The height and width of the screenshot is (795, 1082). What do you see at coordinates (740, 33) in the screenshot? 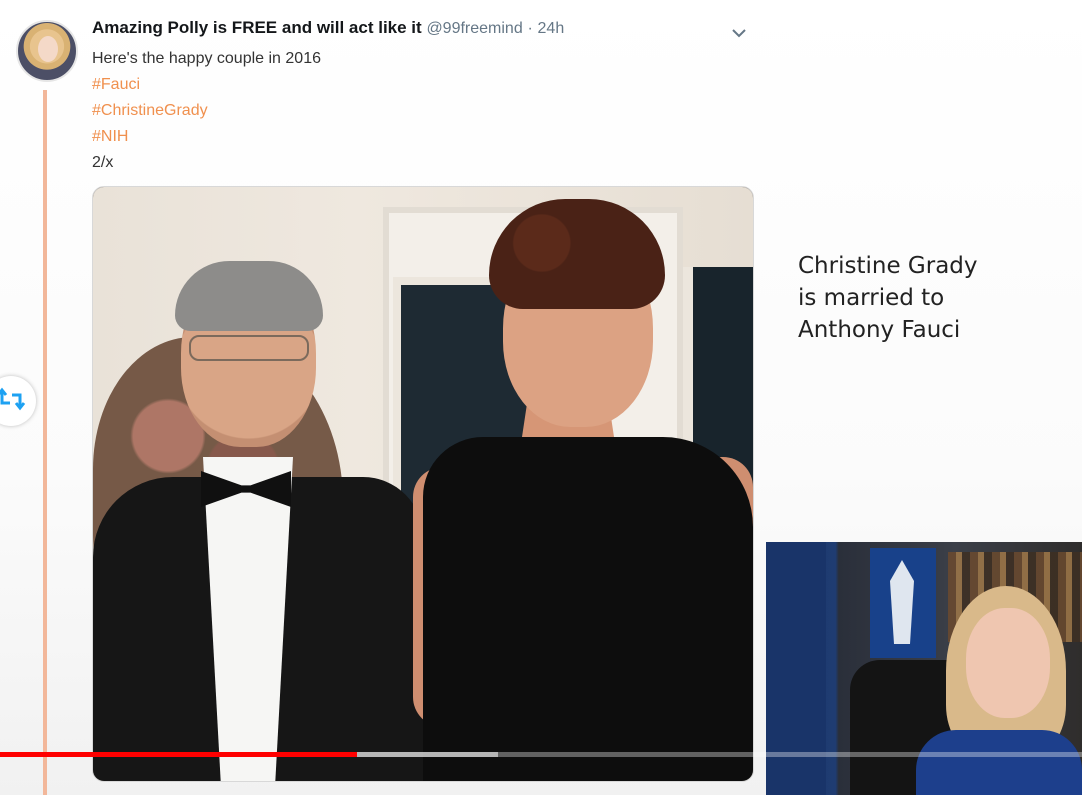
I see `chevron-down-icon` at bounding box center [740, 33].